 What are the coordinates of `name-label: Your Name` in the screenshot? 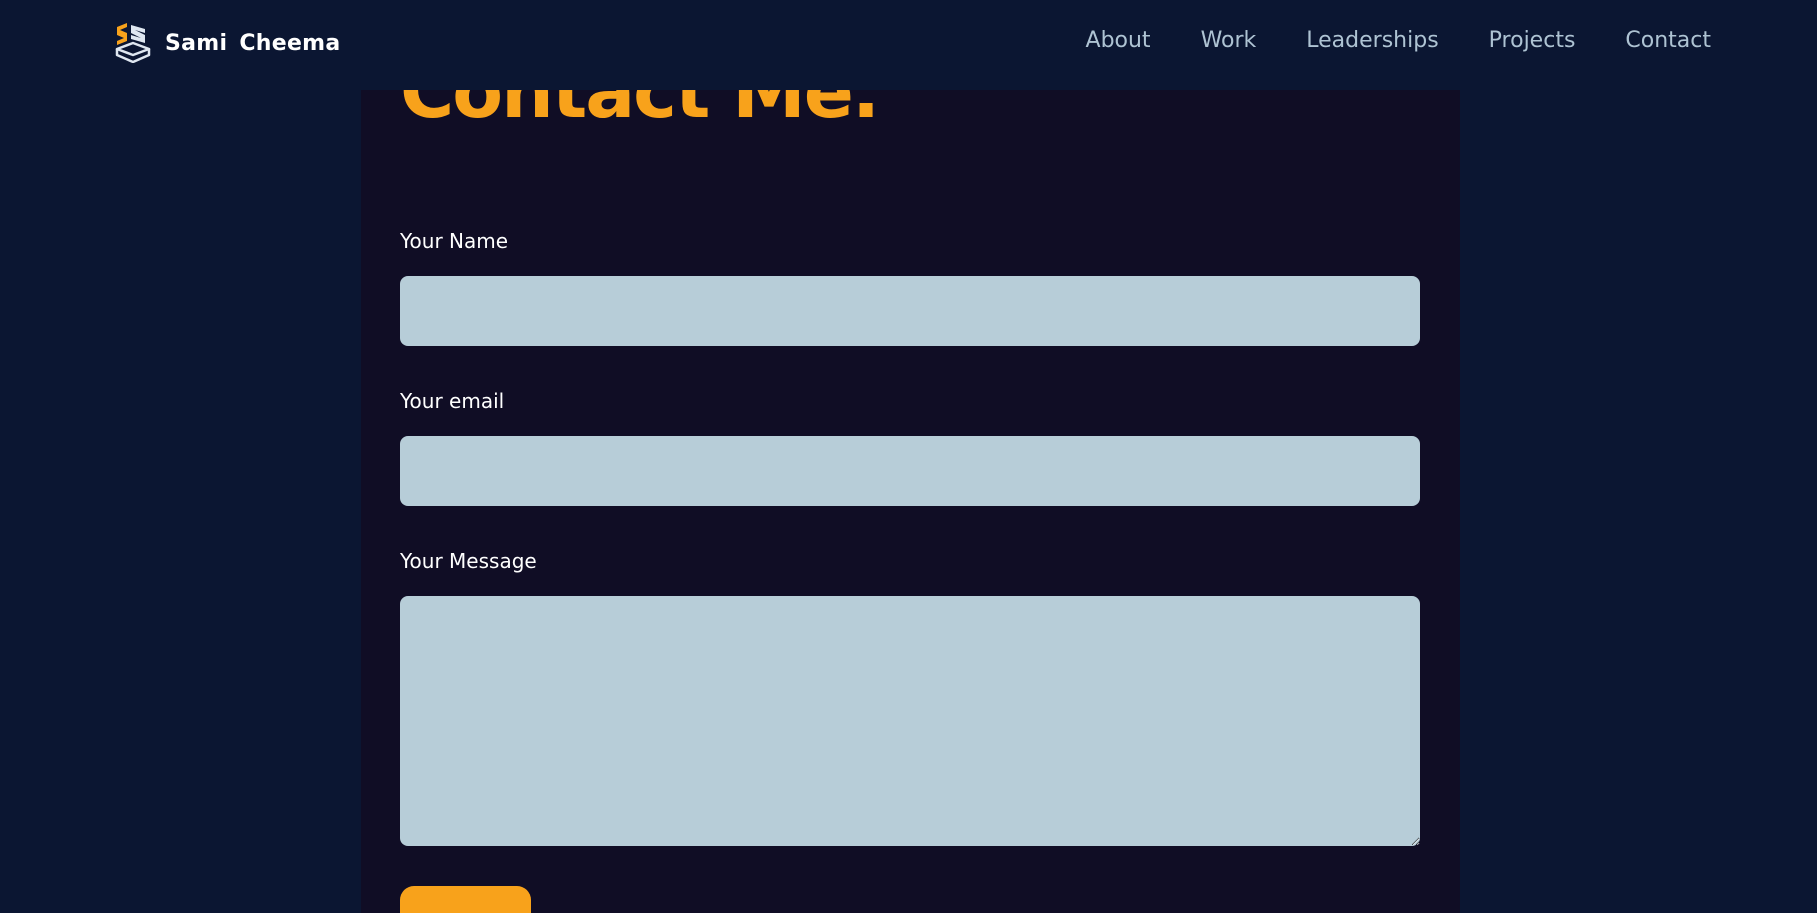 It's located at (454, 241).